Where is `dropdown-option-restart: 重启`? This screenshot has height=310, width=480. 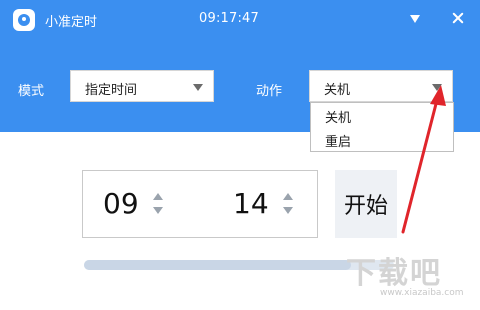 dropdown-option-restart: 重启 is located at coordinates (338, 140).